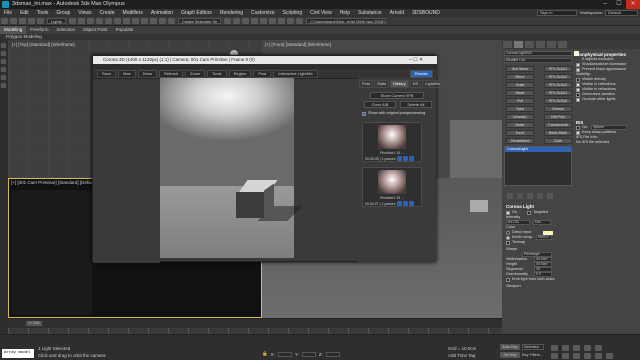 This screenshot has width=640, height=360. Describe the element at coordinates (416, 104) in the screenshot. I see `delete-all-button: Delete All` at that location.